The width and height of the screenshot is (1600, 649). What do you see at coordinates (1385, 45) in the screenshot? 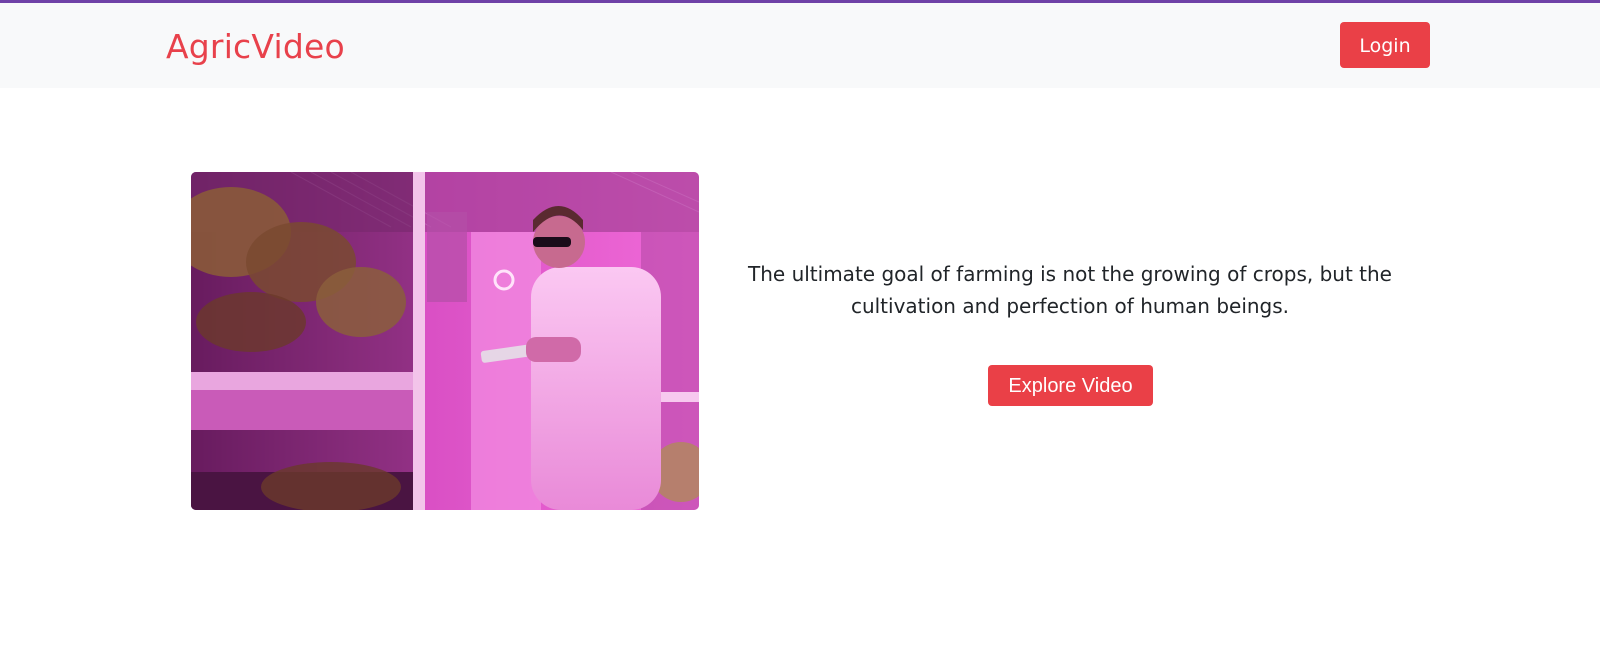
I see `login-button: Login` at bounding box center [1385, 45].